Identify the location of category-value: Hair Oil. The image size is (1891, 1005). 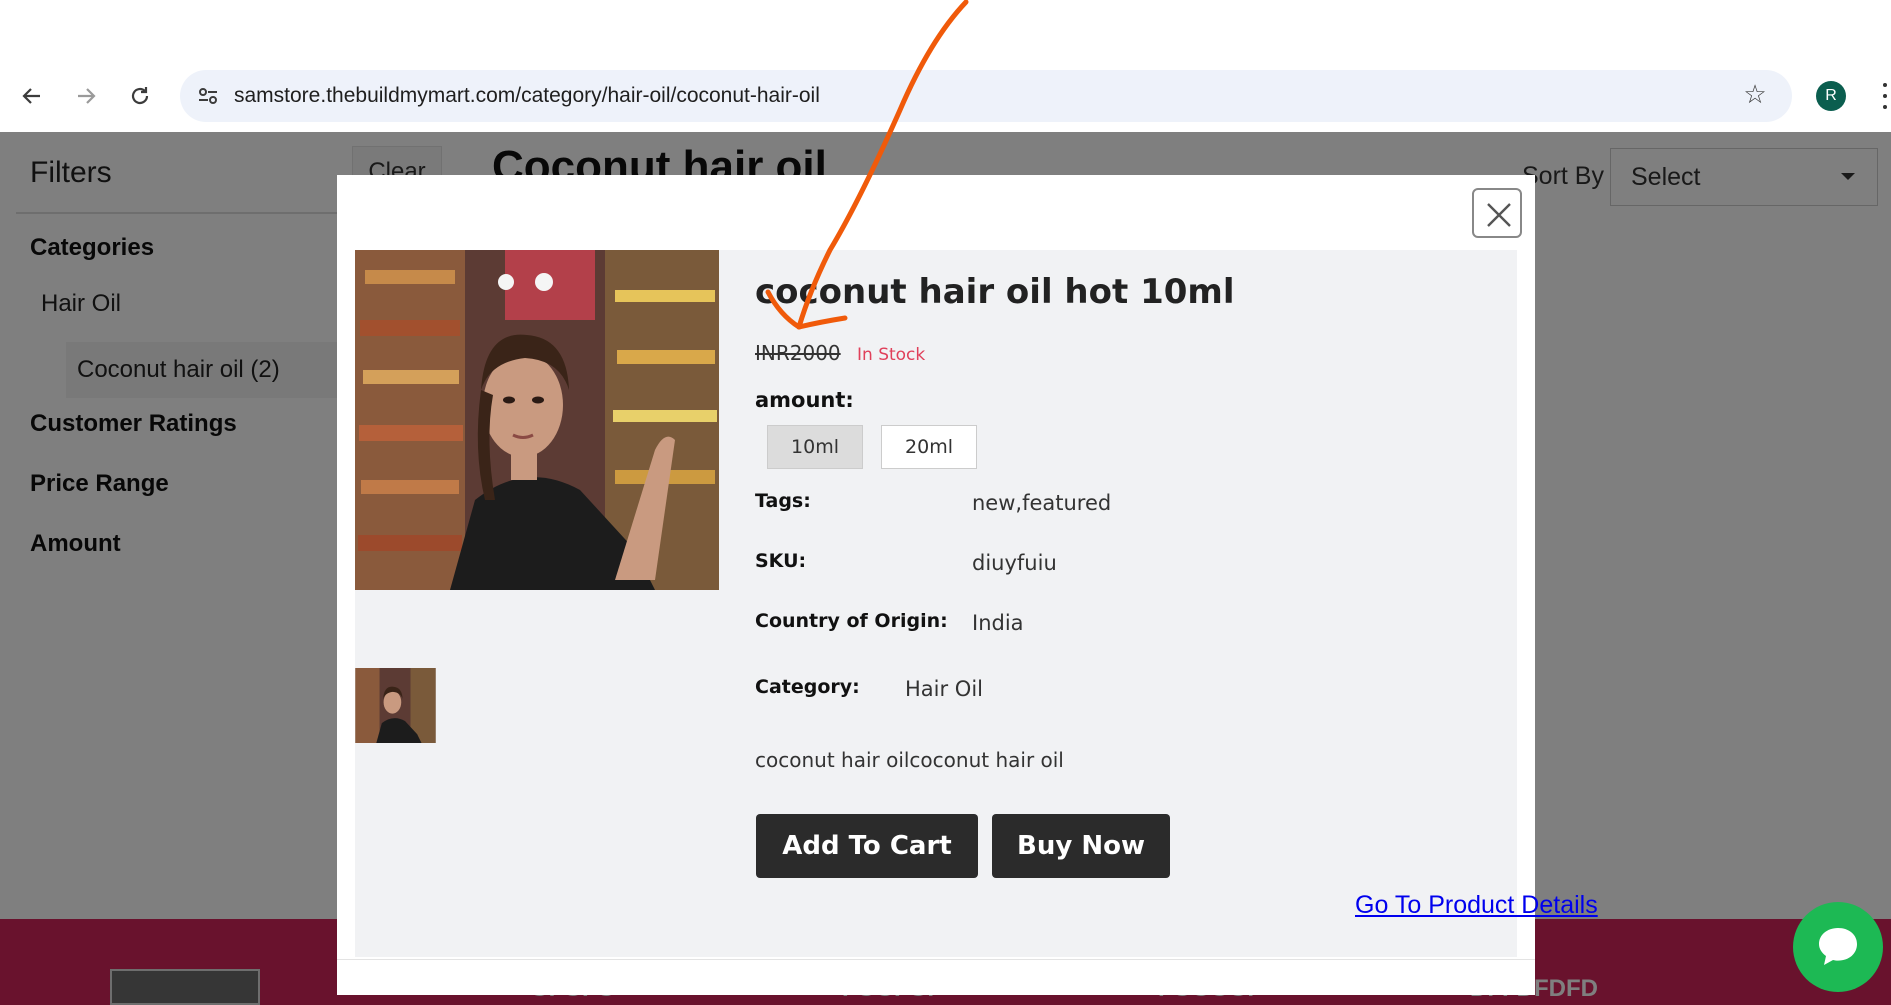
(944, 689).